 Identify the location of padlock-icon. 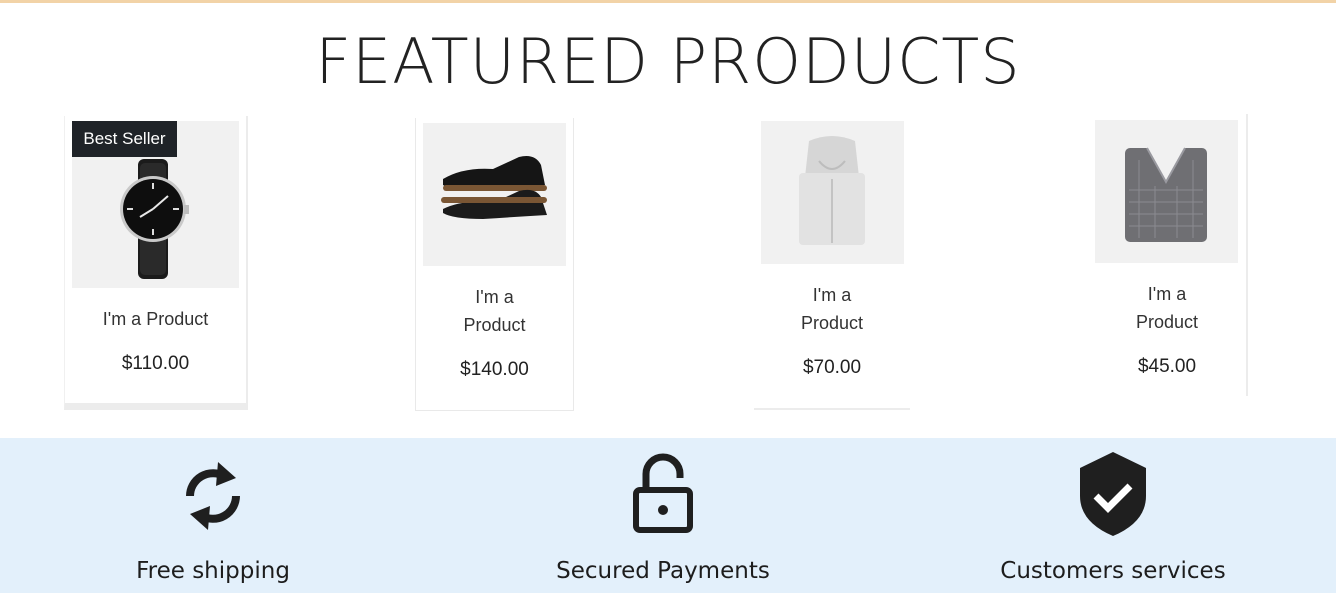
(663, 497).